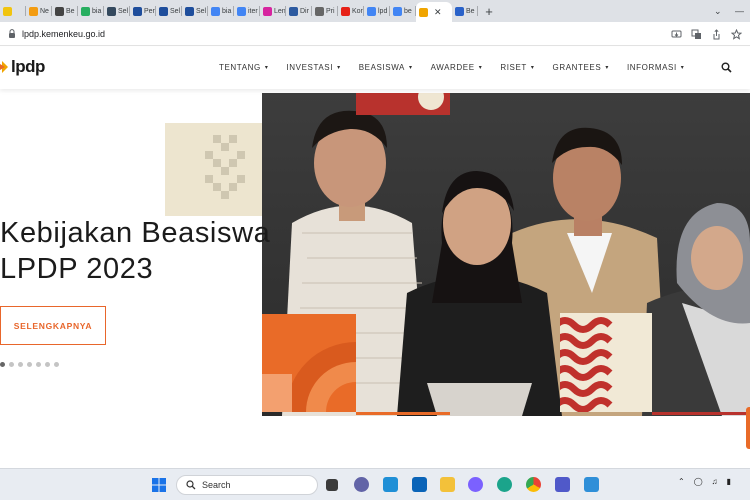 The width and height of the screenshot is (750, 500). Describe the element at coordinates (361, 484) in the screenshot. I see `chat-icon` at that location.